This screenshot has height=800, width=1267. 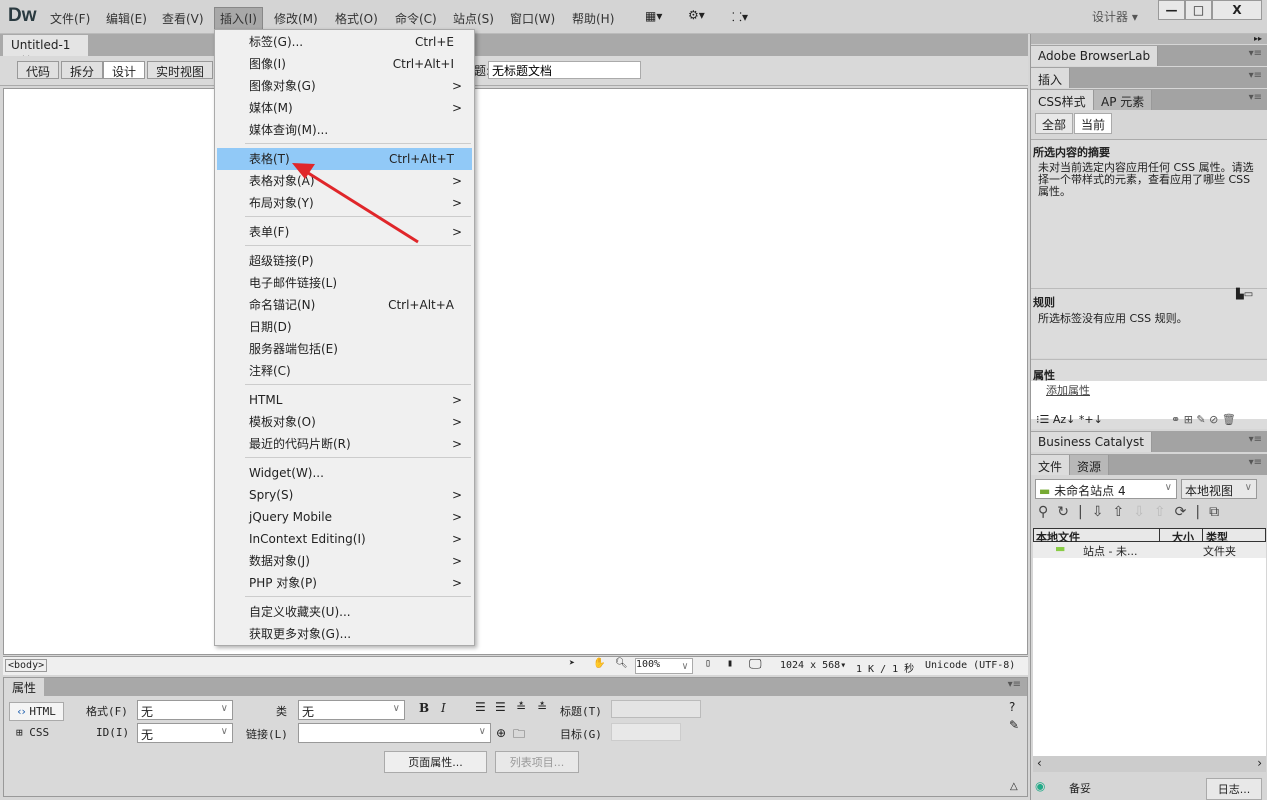 What do you see at coordinates (361, 206) in the screenshot?
I see `annotation-arrow-line` at bounding box center [361, 206].